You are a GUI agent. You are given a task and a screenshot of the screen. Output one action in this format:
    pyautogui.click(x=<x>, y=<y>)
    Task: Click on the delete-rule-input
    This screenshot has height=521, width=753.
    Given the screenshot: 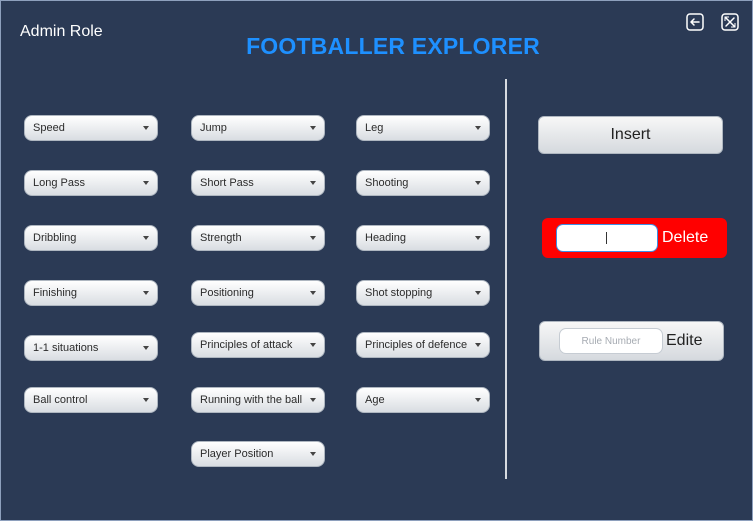 What is the action you would take?
    pyautogui.click(x=607, y=238)
    